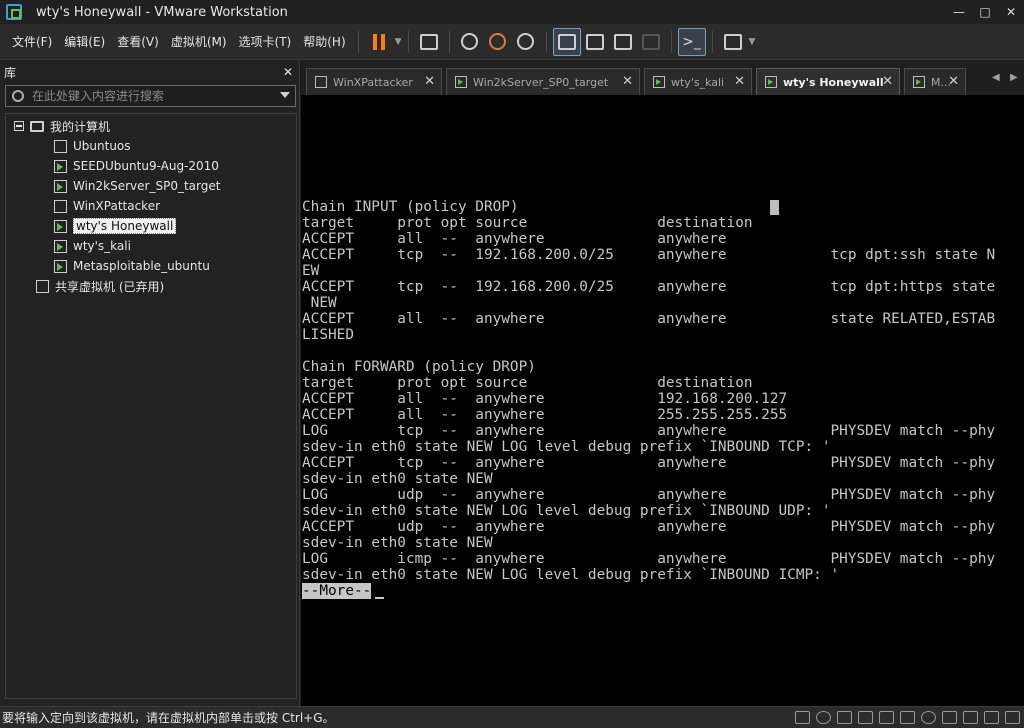 This screenshot has height=728, width=1024. I want to click on display-icon, so click(970, 717).